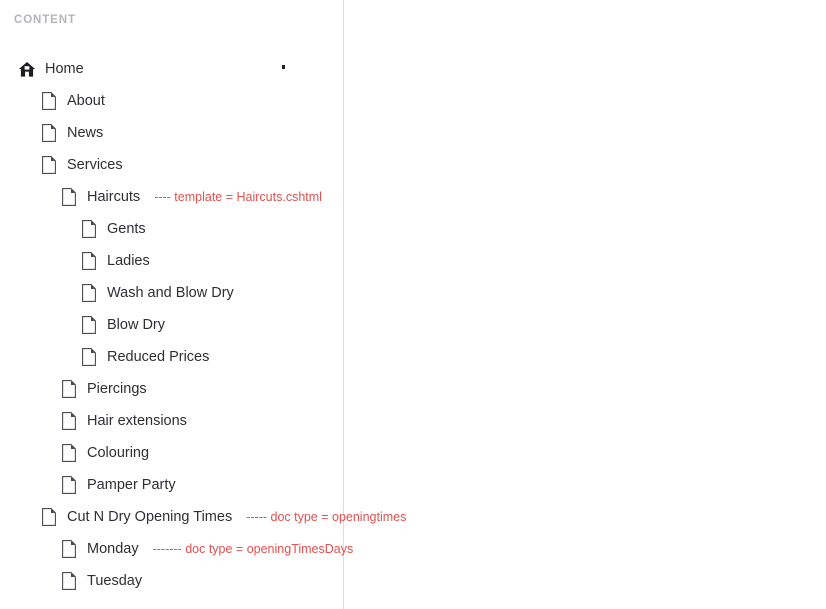 The width and height of the screenshot is (826, 609). I want to click on tree-item-label: Cut N Dry Opening Times, so click(150, 517).